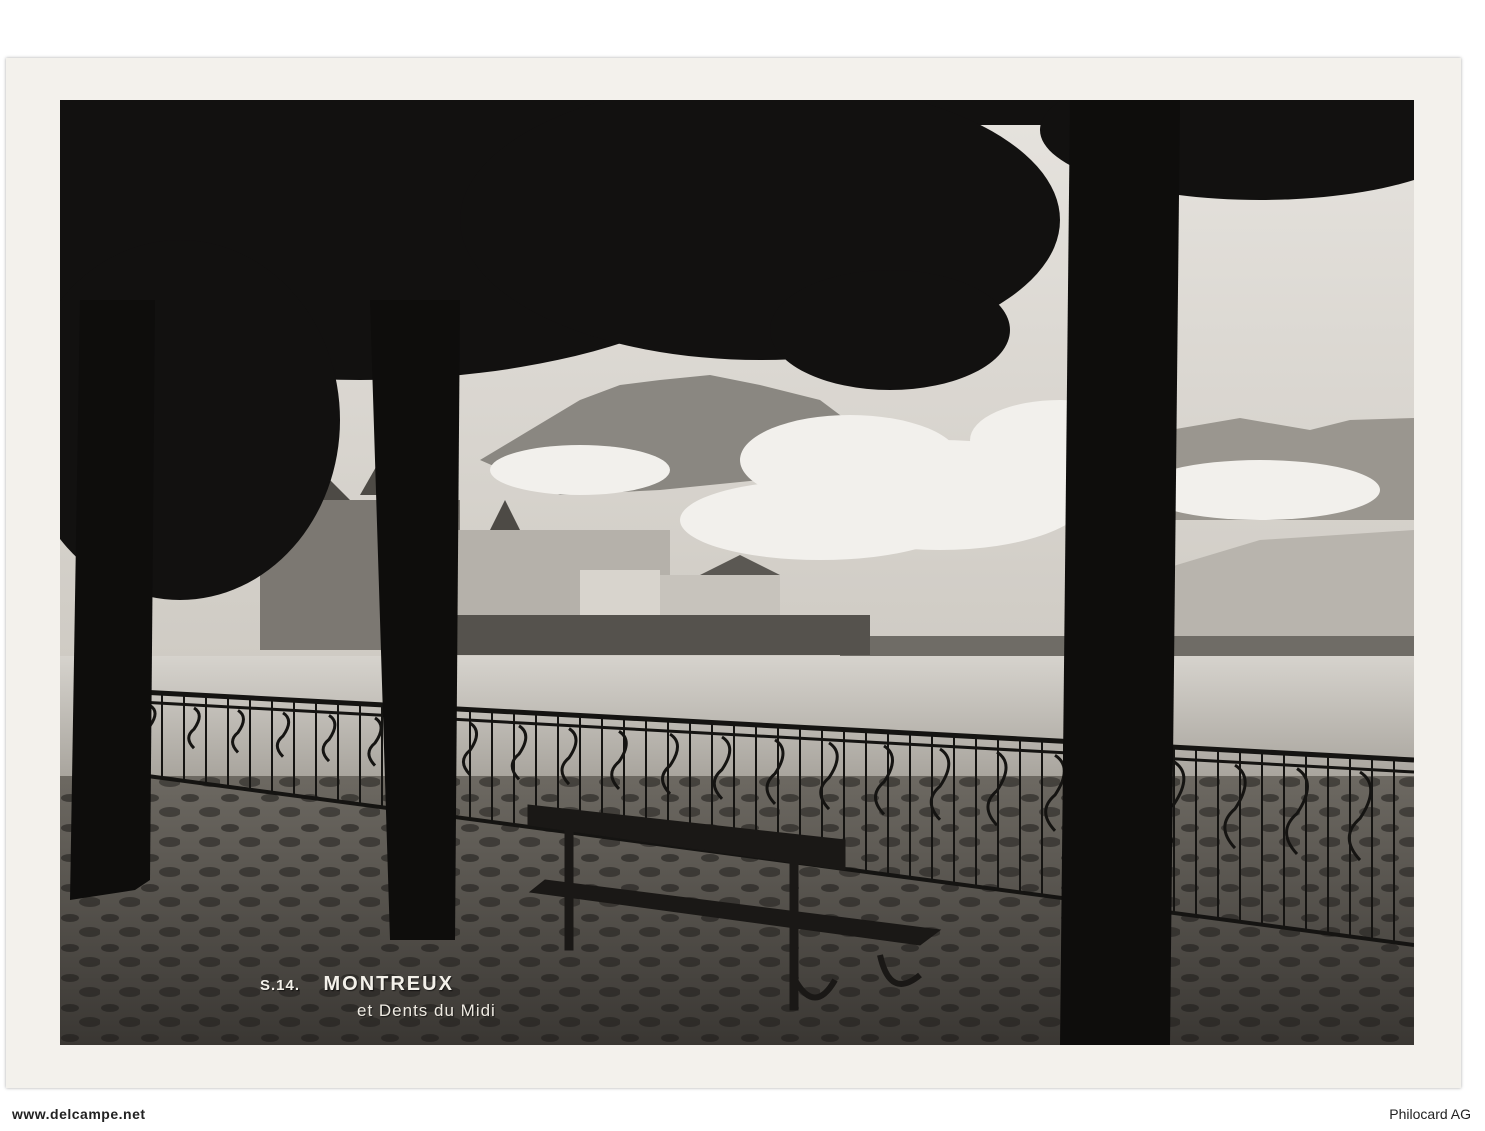 Image resolution: width=1485 pixels, height=1131 pixels. I want to click on caption-city: MONTREUX, so click(388, 984).